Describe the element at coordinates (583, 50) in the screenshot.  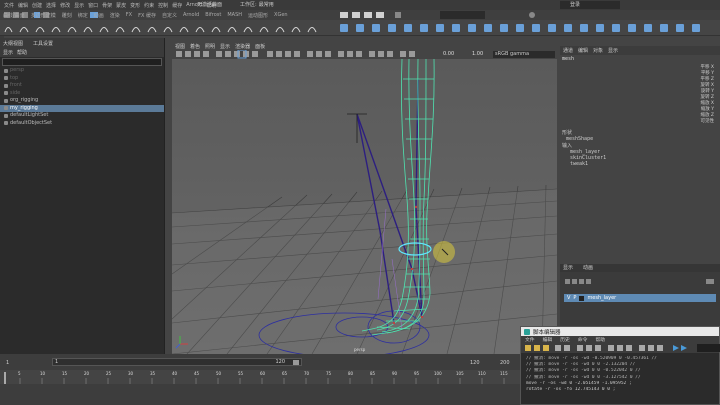
I see `channel-menu-edit: 编辑` at that location.